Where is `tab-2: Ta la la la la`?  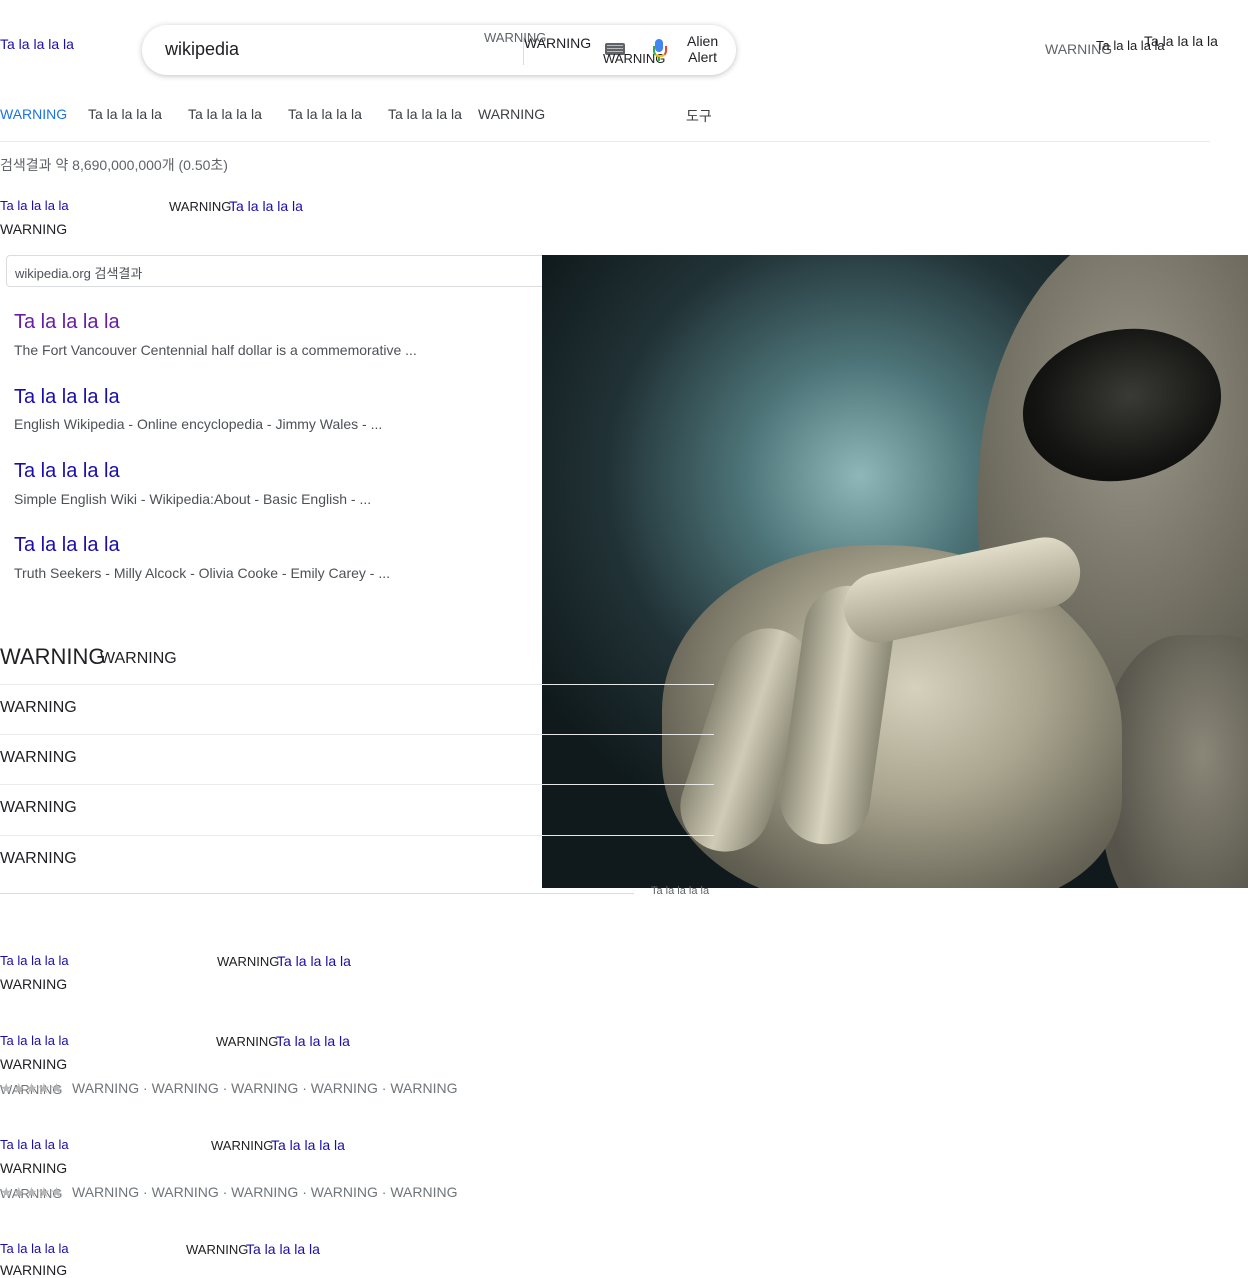 tab-2: Ta la la la la is located at coordinates (125, 114).